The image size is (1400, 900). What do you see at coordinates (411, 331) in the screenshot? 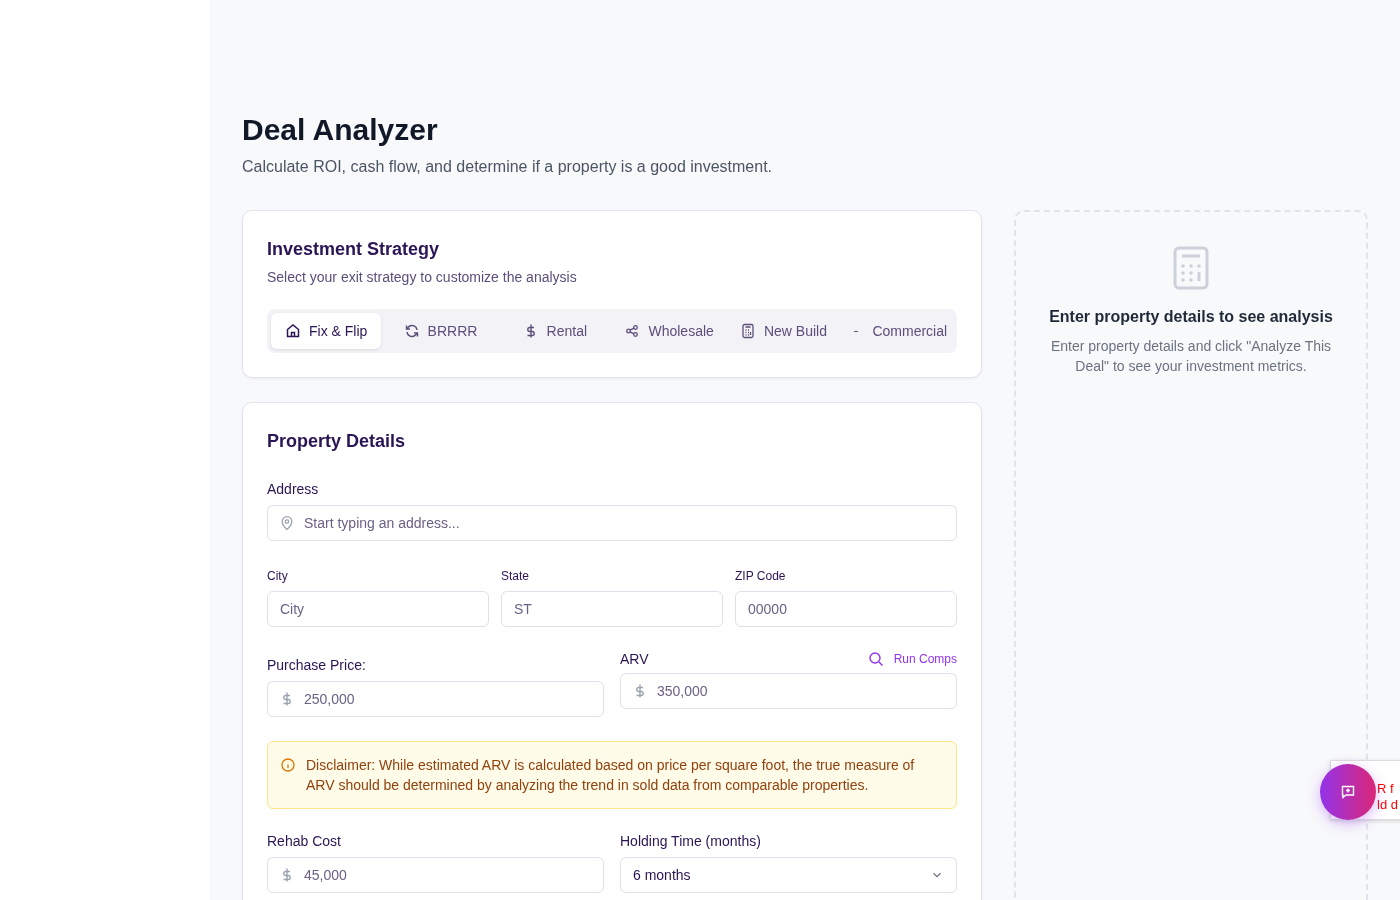
I see `refresh-icon` at bounding box center [411, 331].